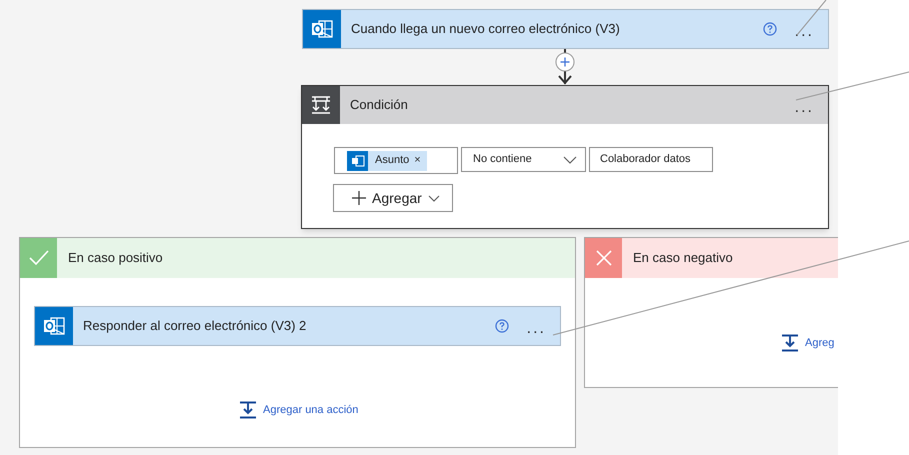 The image size is (909, 455). I want to click on check-icon, so click(38, 258).